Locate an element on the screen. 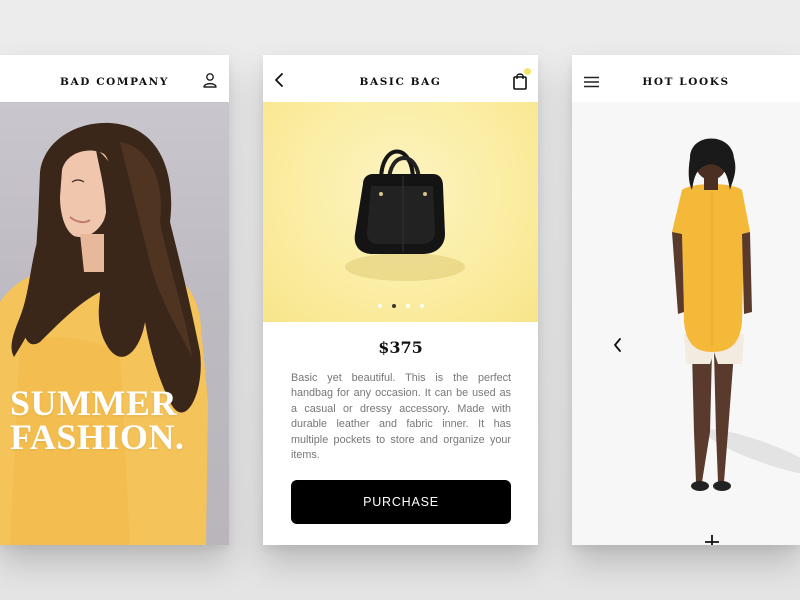  chevron-left-icon is located at coordinates (618, 345).